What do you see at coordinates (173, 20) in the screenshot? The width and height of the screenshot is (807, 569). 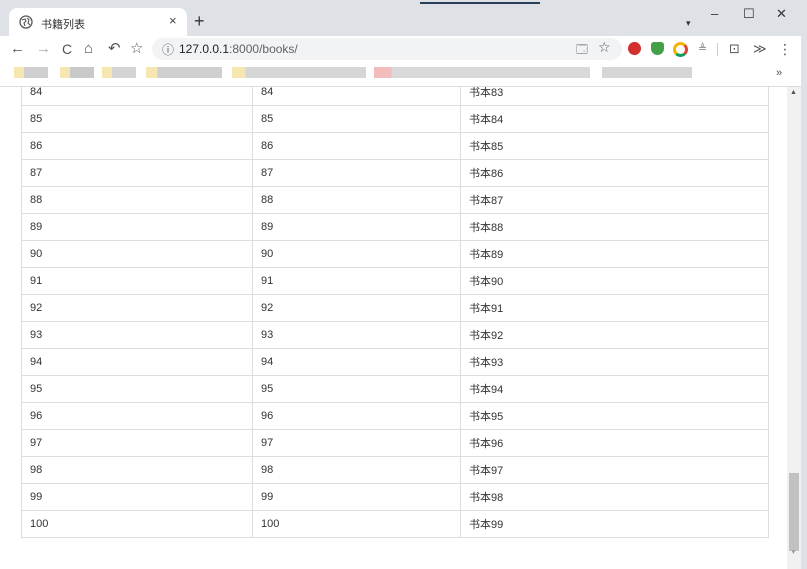 I see `tab-close-icon: ×` at bounding box center [173, 20].